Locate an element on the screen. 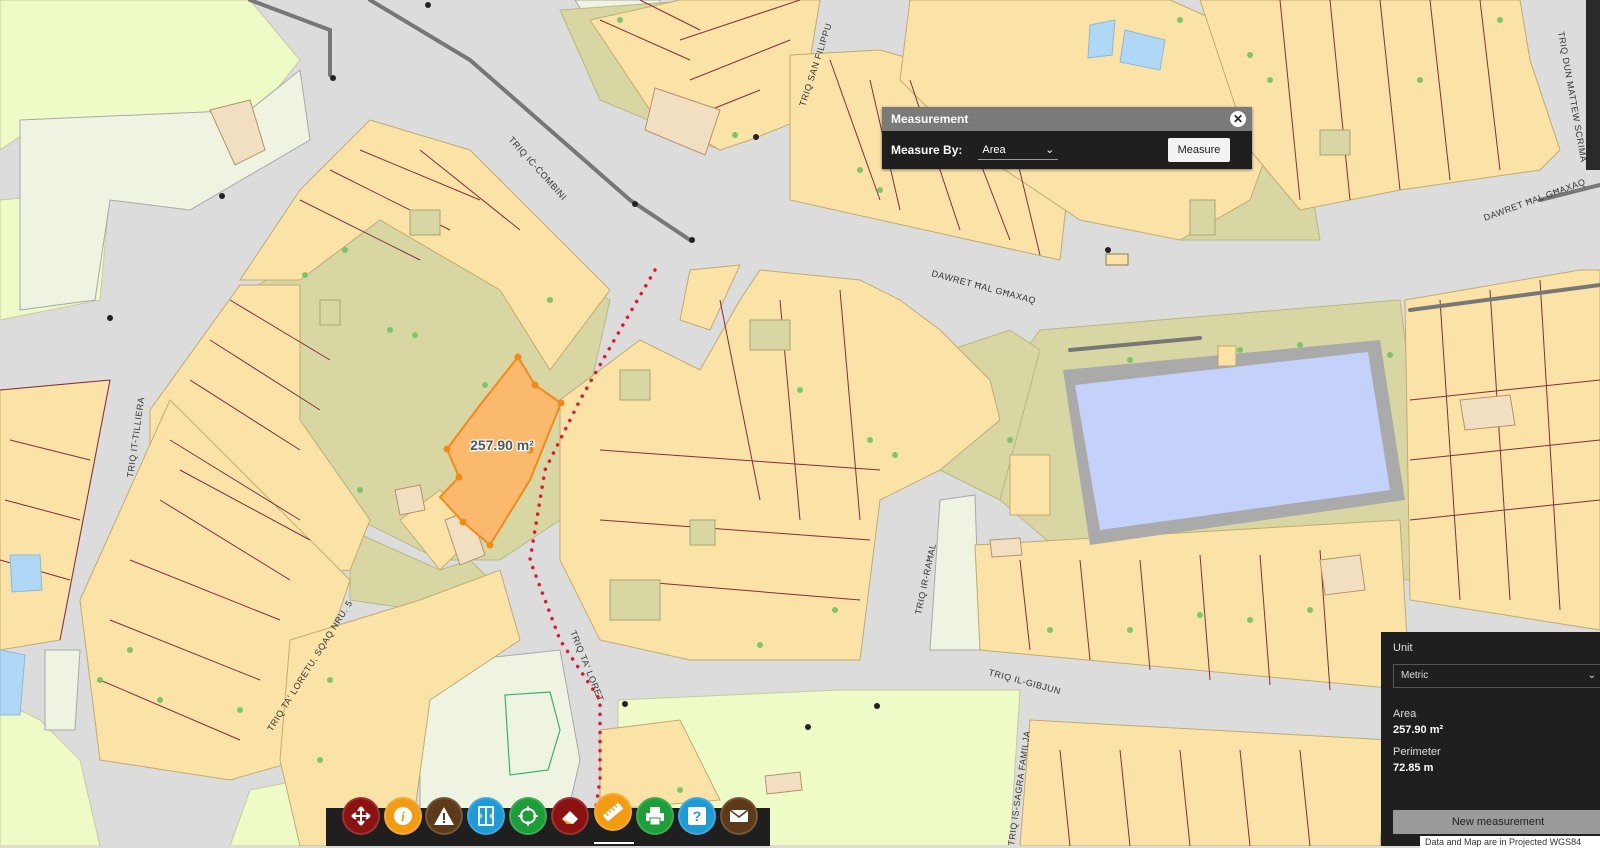 Image resolution: width=1600 pixels, height=848 pixels. measure-tool-button is located at coordinates (613, 812).